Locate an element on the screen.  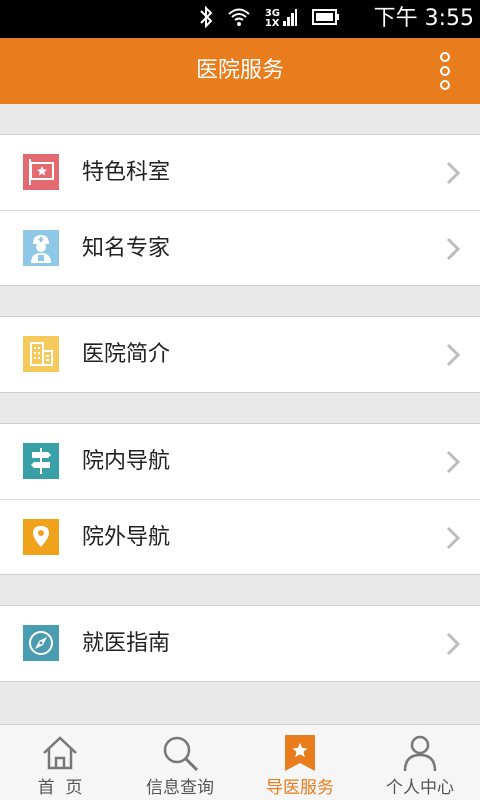
network-type-label: 3G 1X is located at coordinates (272, 18).